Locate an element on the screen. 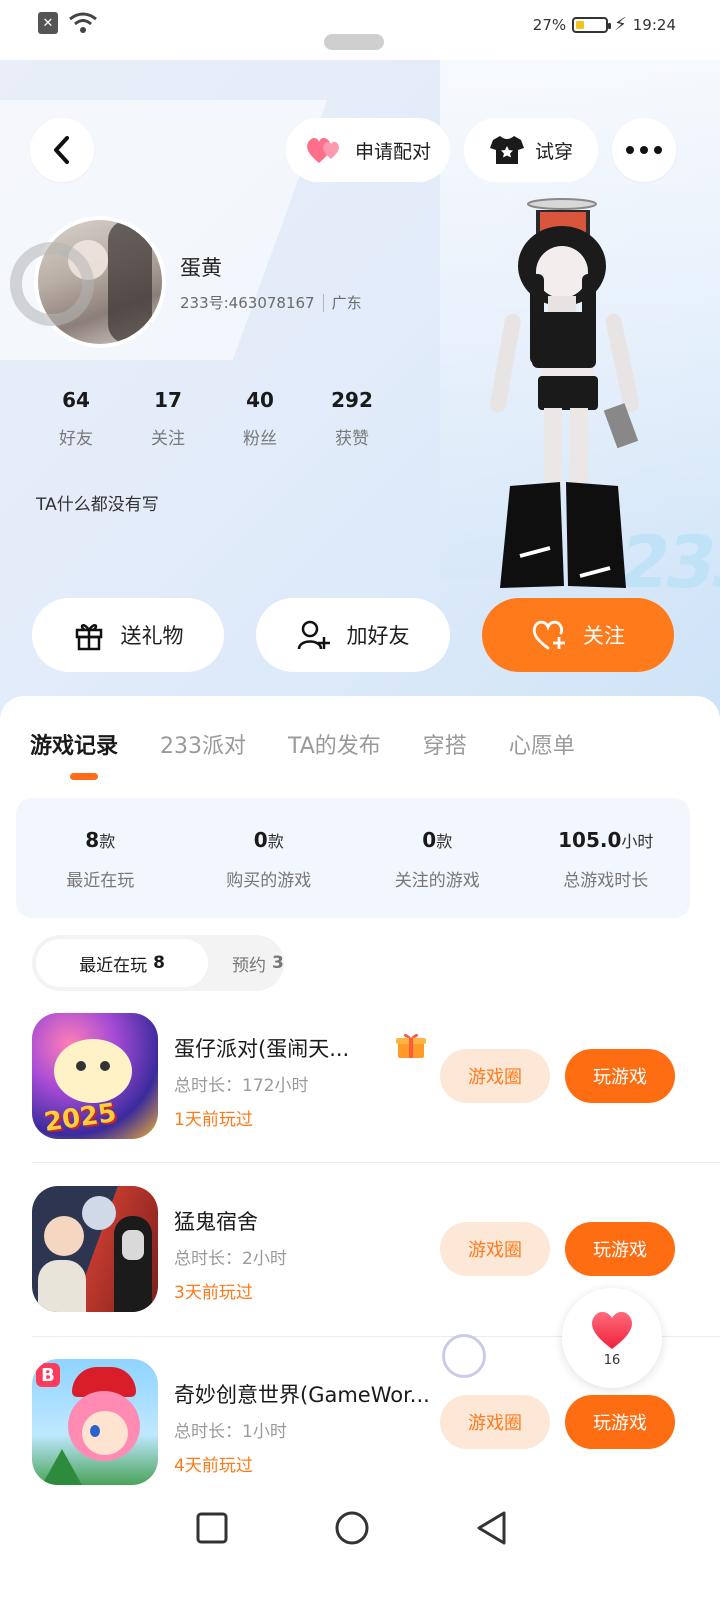  no-sim-icon: ✕ is located at coordinates (48, 23).